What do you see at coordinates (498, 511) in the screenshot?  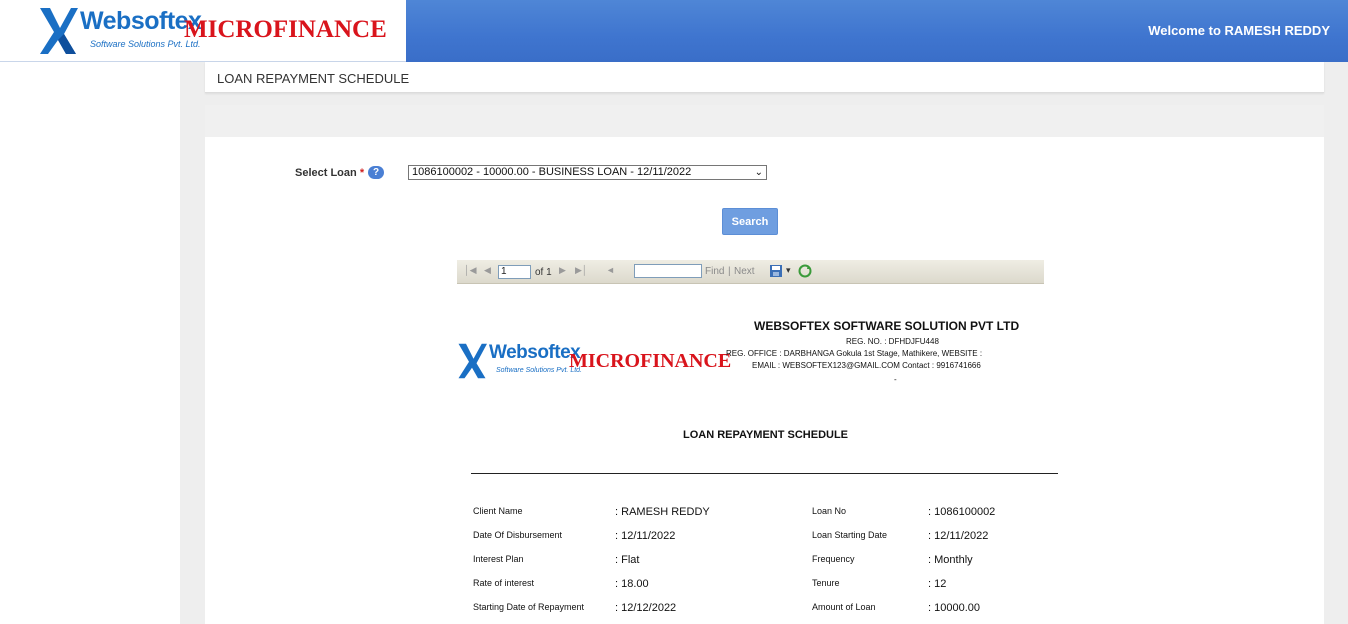 I see `field-label: Client Name` at bounding box center [498, 511].